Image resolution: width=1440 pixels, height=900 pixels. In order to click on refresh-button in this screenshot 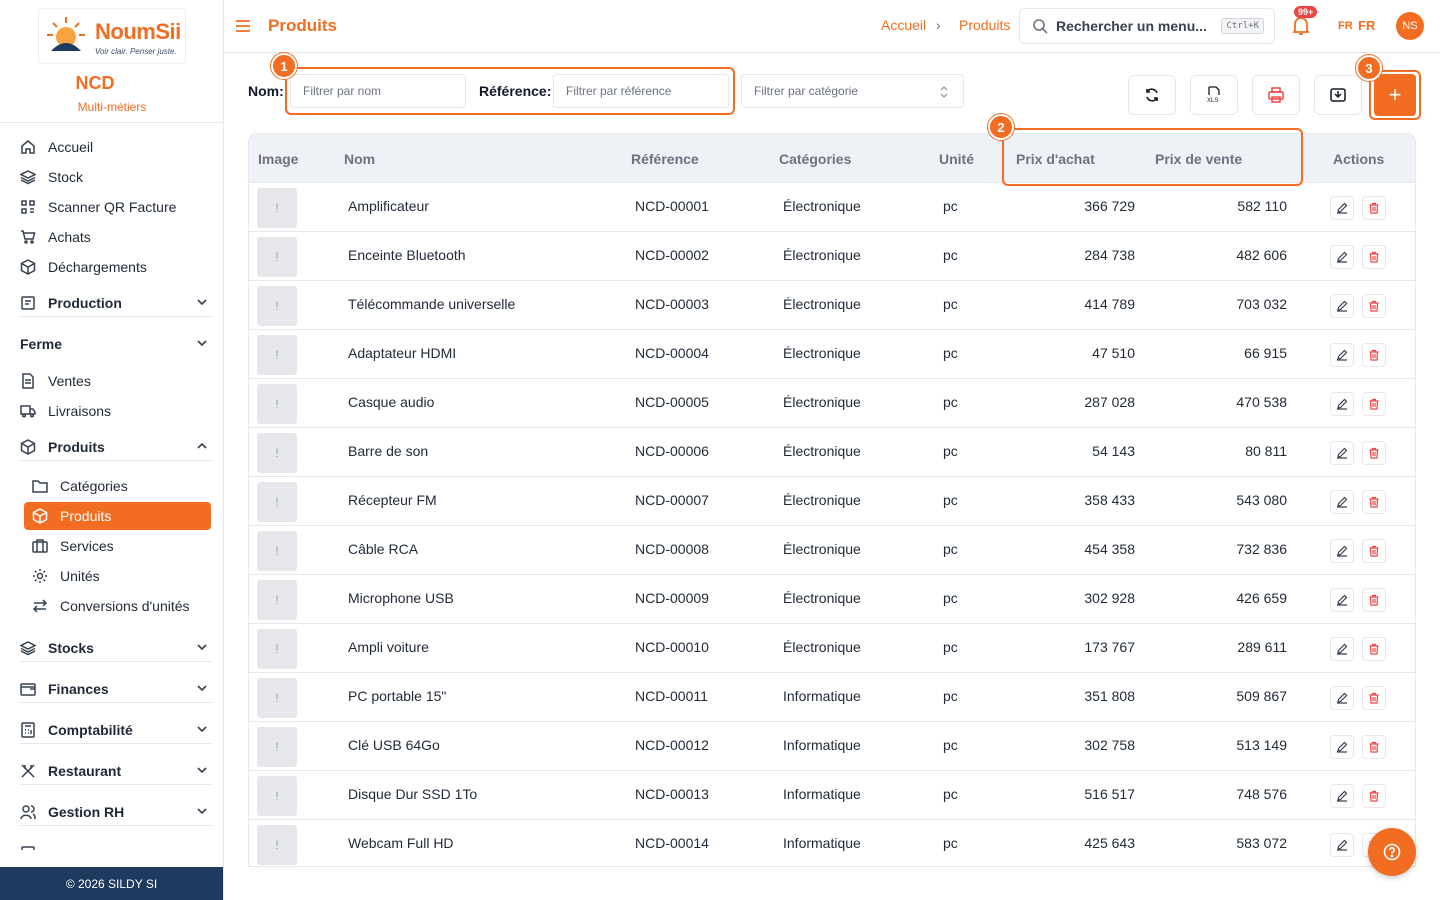, I will do `click(1152, 95)`.